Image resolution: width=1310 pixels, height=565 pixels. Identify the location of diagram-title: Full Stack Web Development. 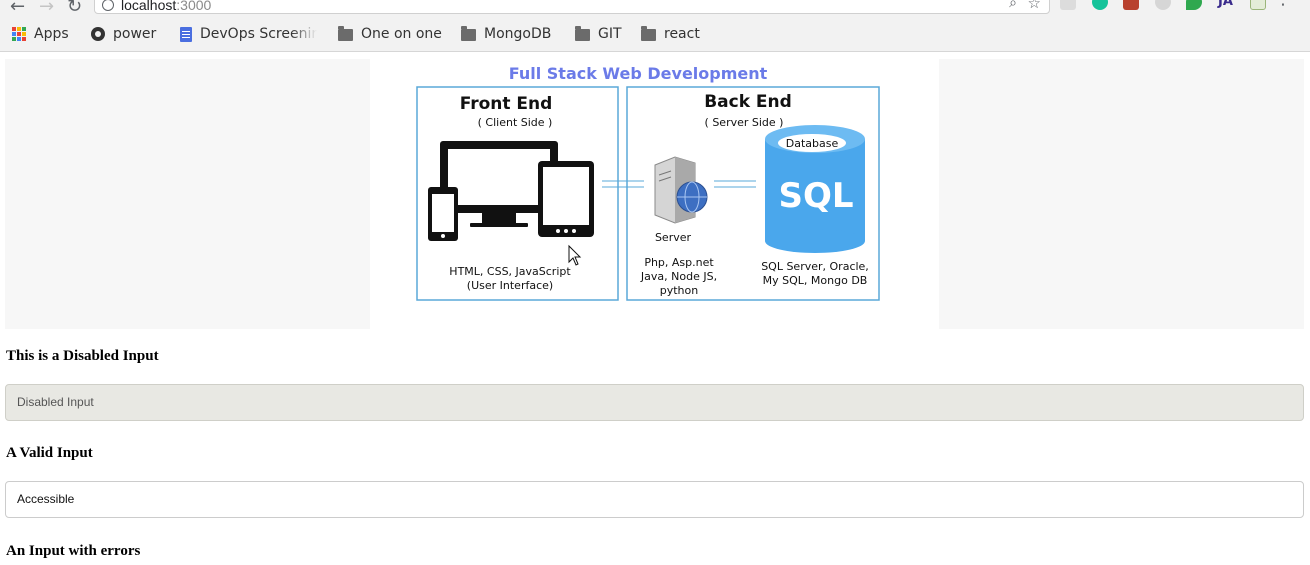
(638, 73).